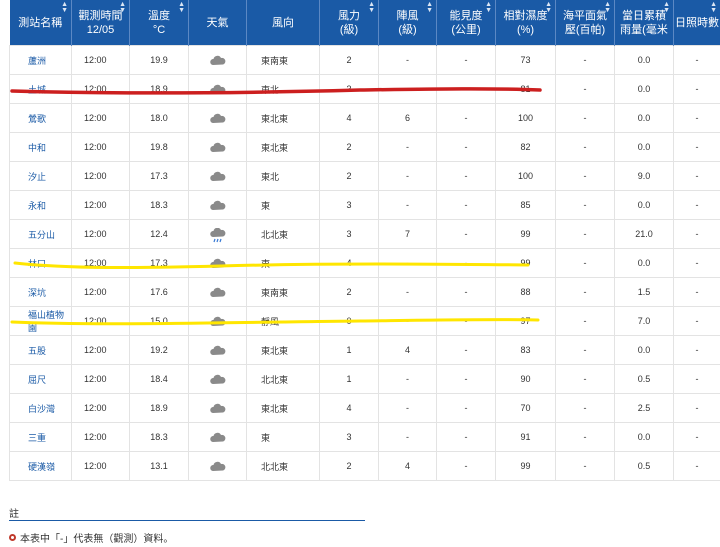  I want to click on column-header-10: 當日累積 雨量(毫米 ▲ ▼, so click(644, 23).